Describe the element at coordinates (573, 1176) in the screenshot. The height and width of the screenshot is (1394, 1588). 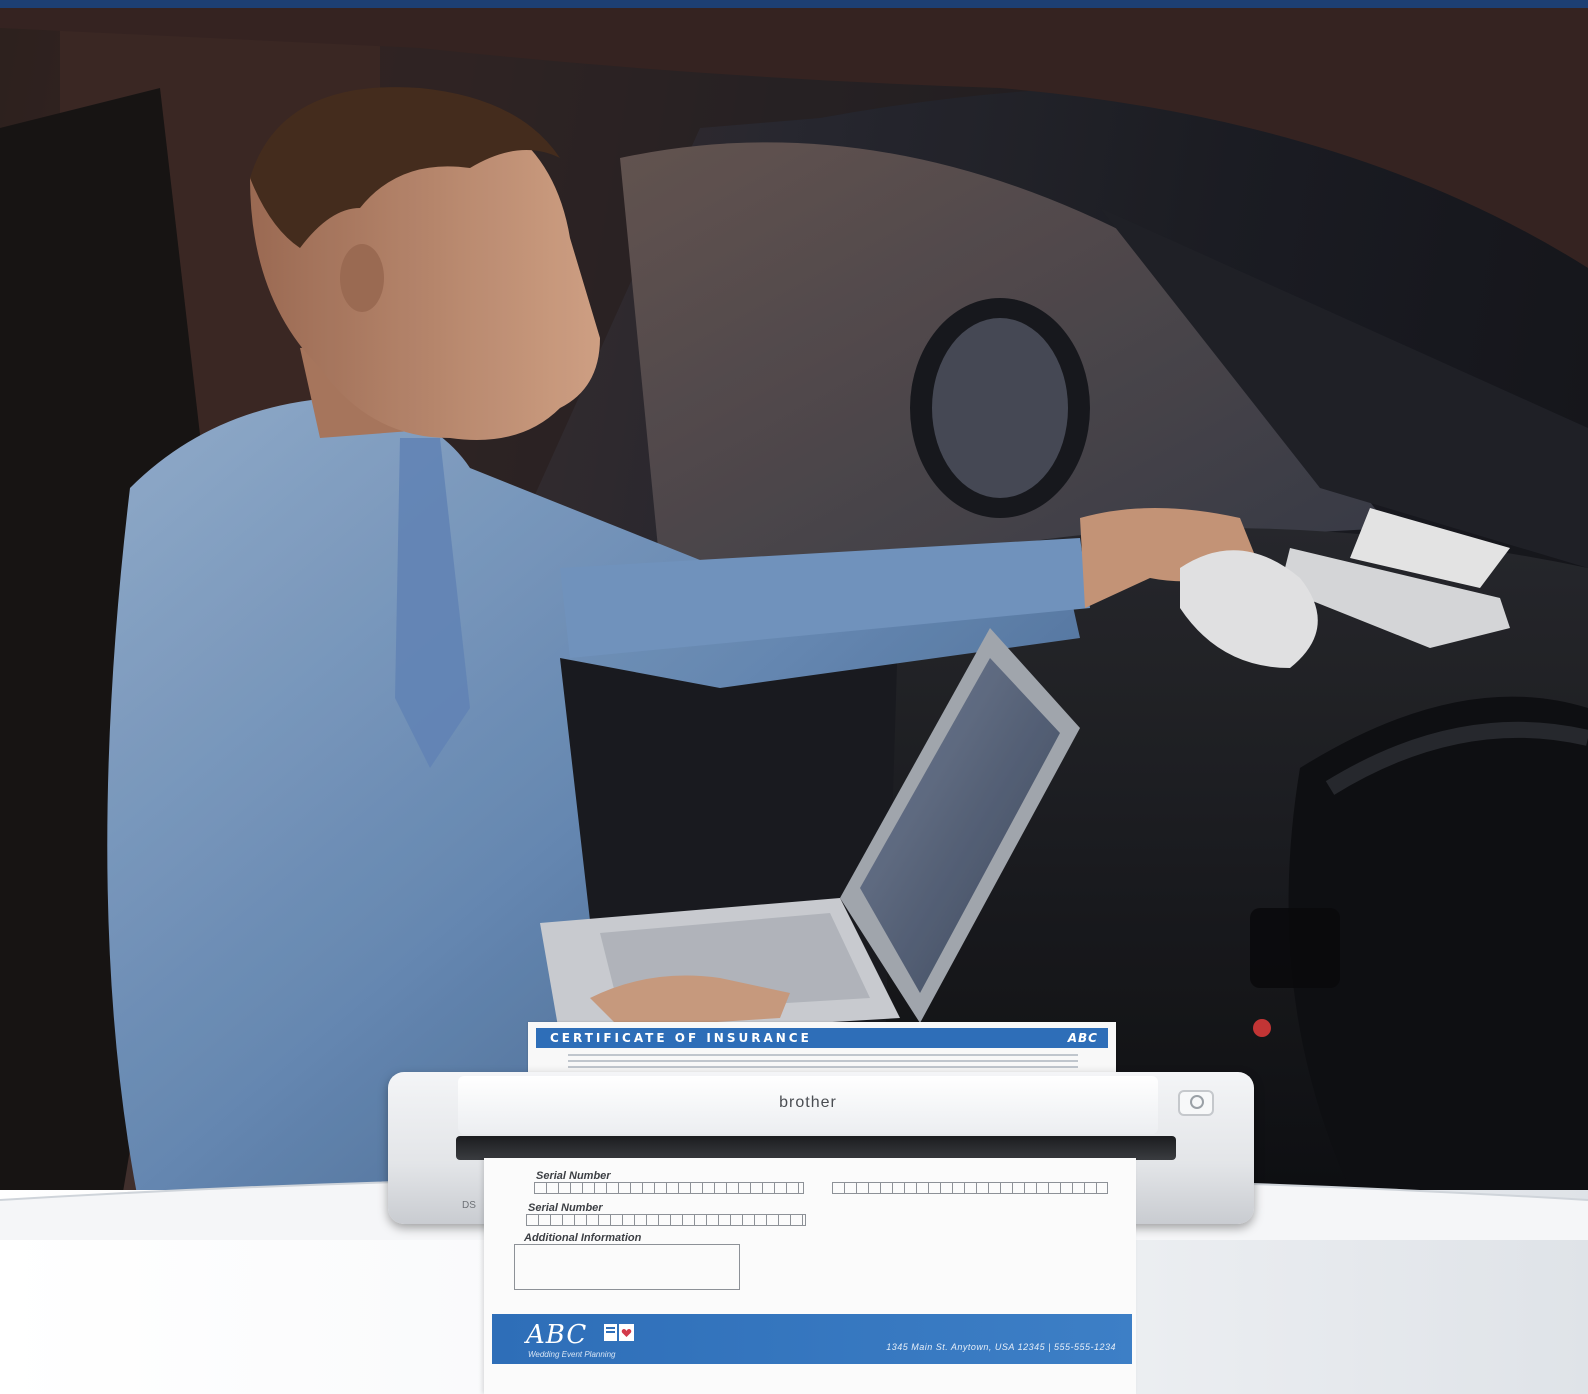
I see `serial-number-label-1: Serial Number` at that location.